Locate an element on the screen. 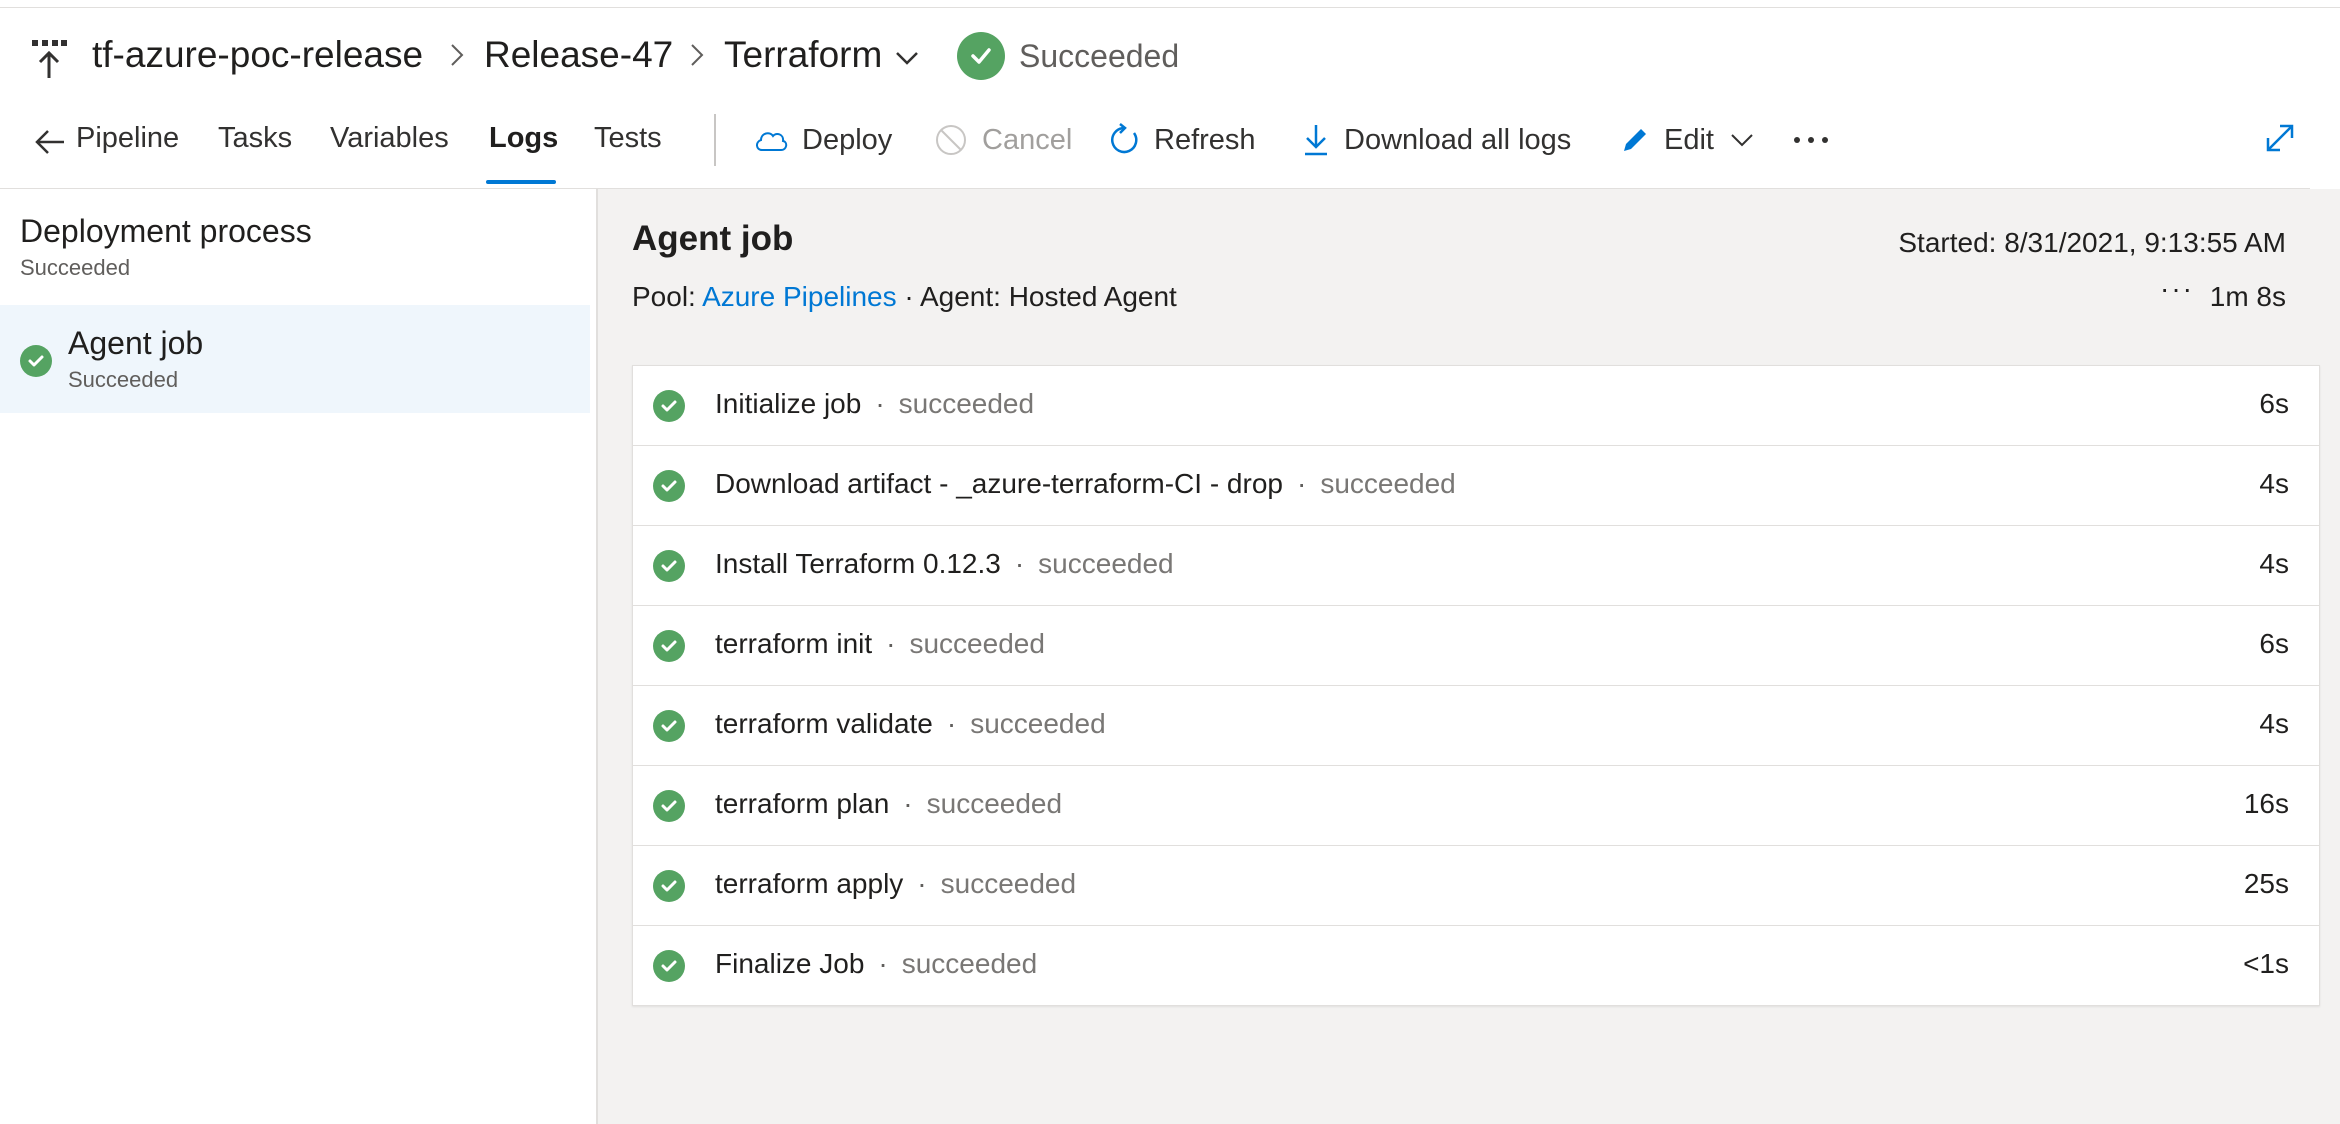 The height and width of the screenshot is (1124, 2340). breadcrumb-release-pipeline: tf-azure-poc-release is located at coordinates (257, 55).